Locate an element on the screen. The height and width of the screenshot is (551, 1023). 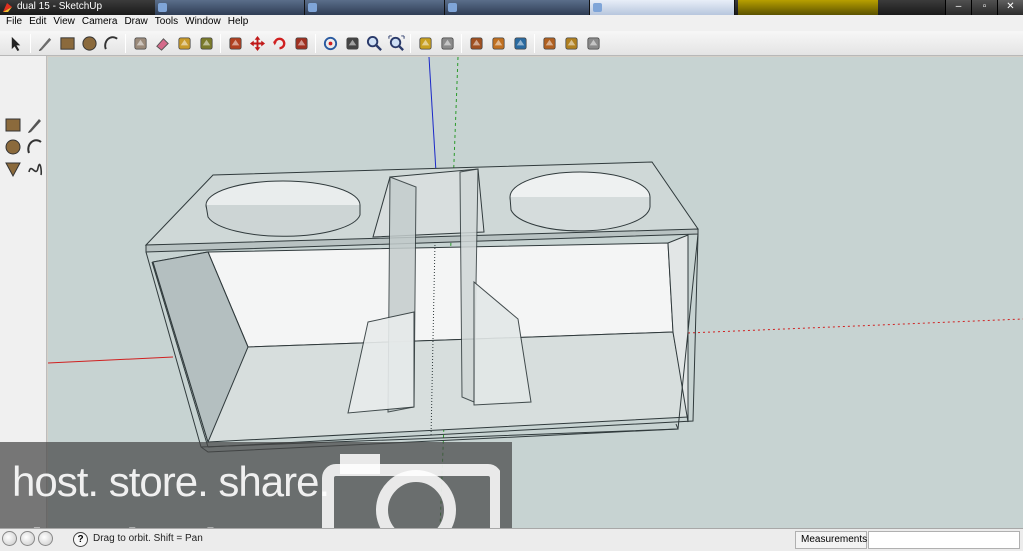
menu-edit: Edit is located at coordinates (39, 23).